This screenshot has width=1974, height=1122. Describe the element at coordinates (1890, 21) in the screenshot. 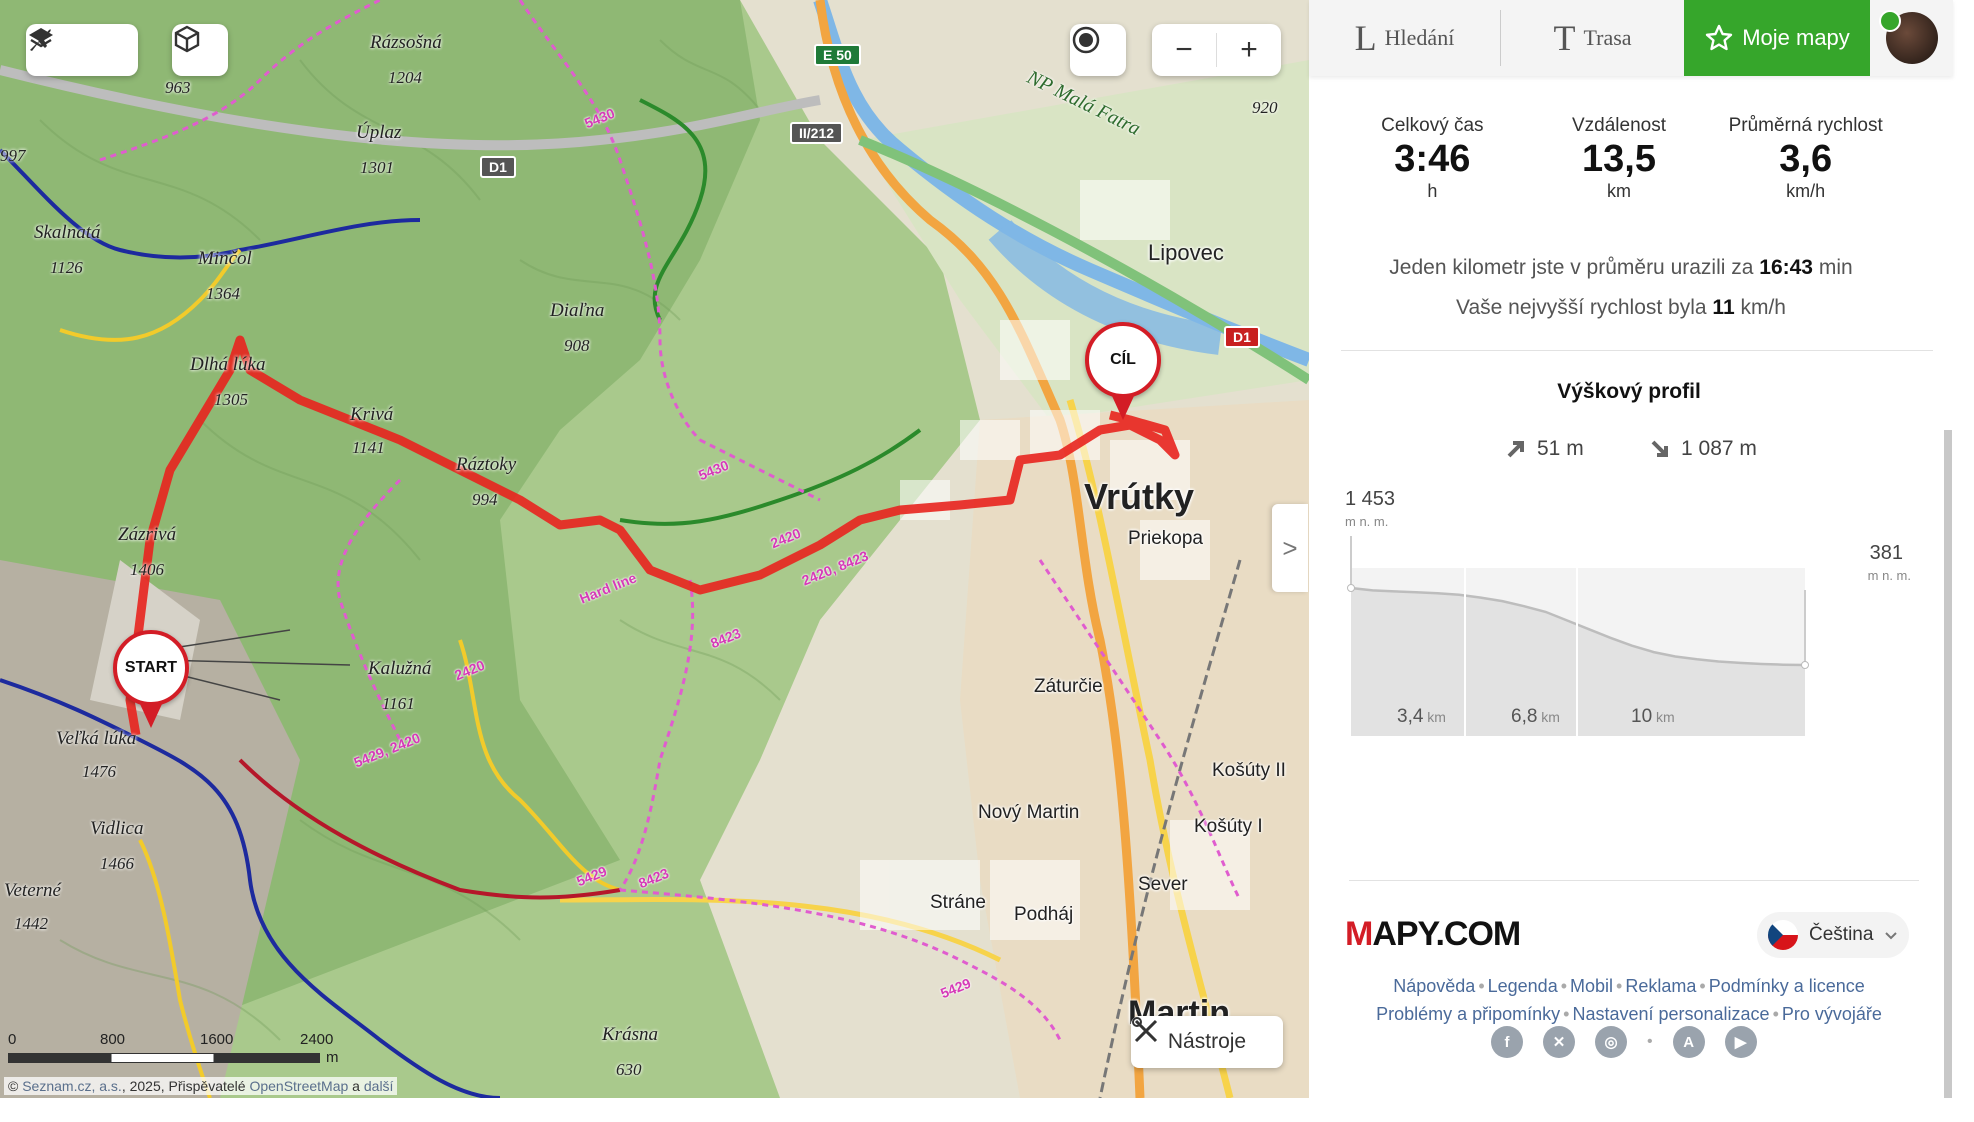

I see `premium-badge-icon` at that location.